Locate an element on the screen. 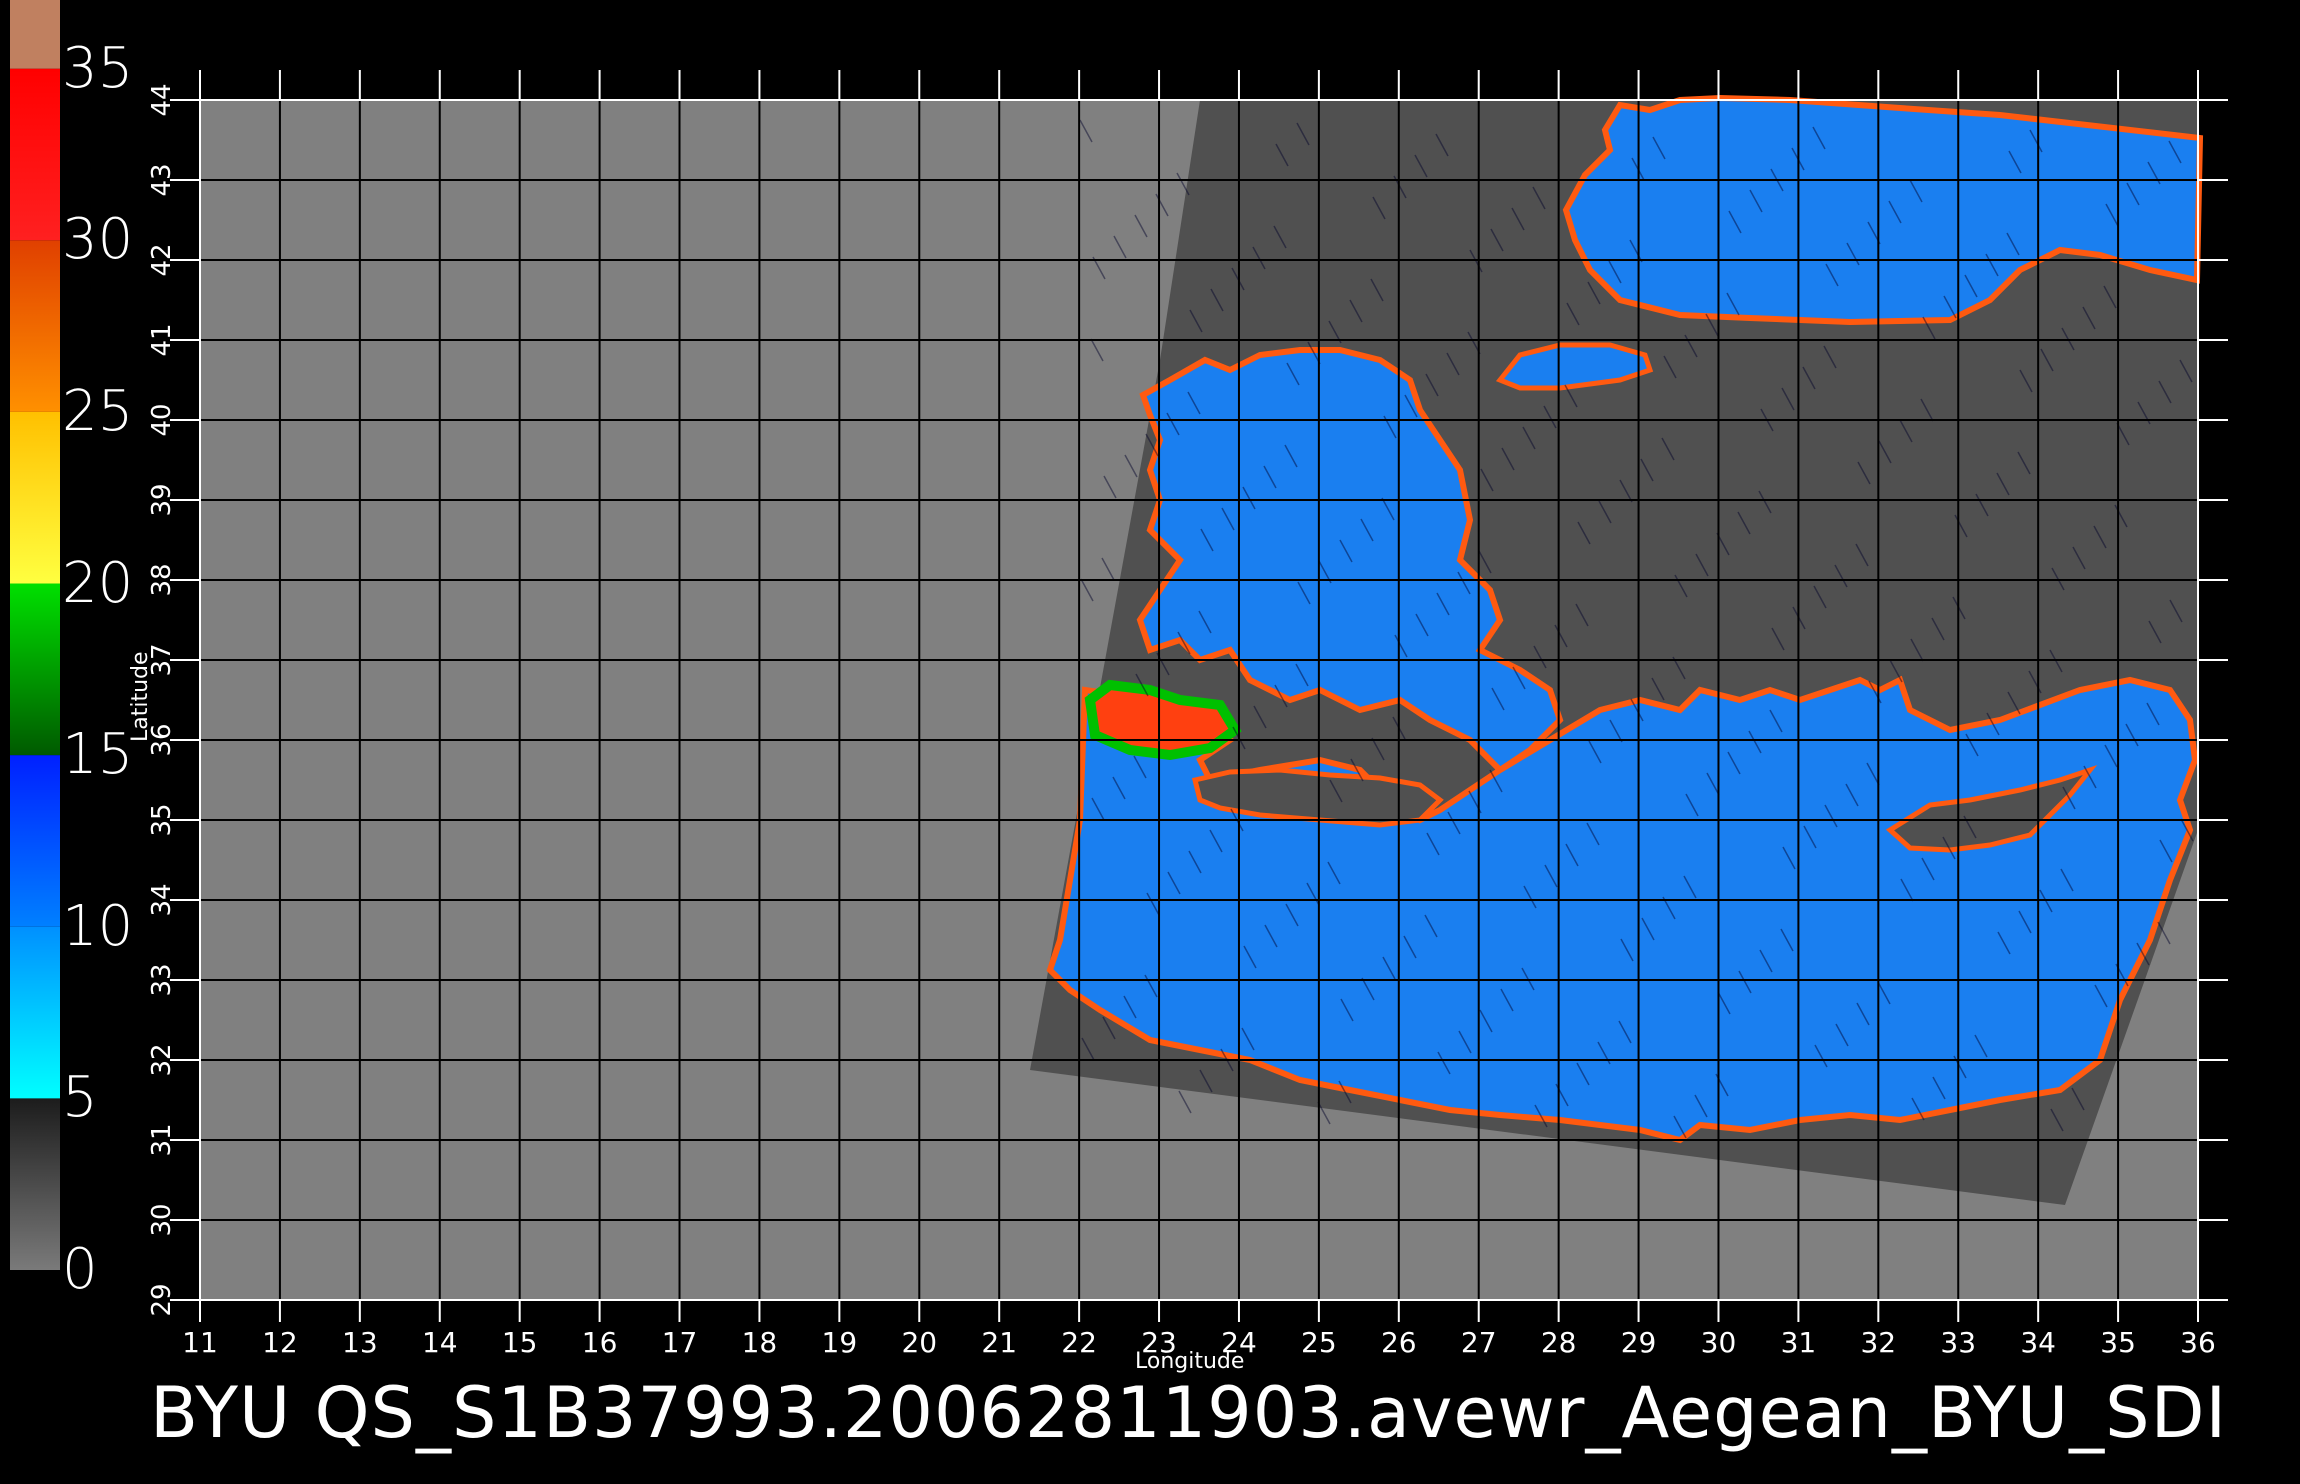 This screenshot has width=2300, height=1484. longitude-tick-label: 12 is located at coordinates (280, 1342).